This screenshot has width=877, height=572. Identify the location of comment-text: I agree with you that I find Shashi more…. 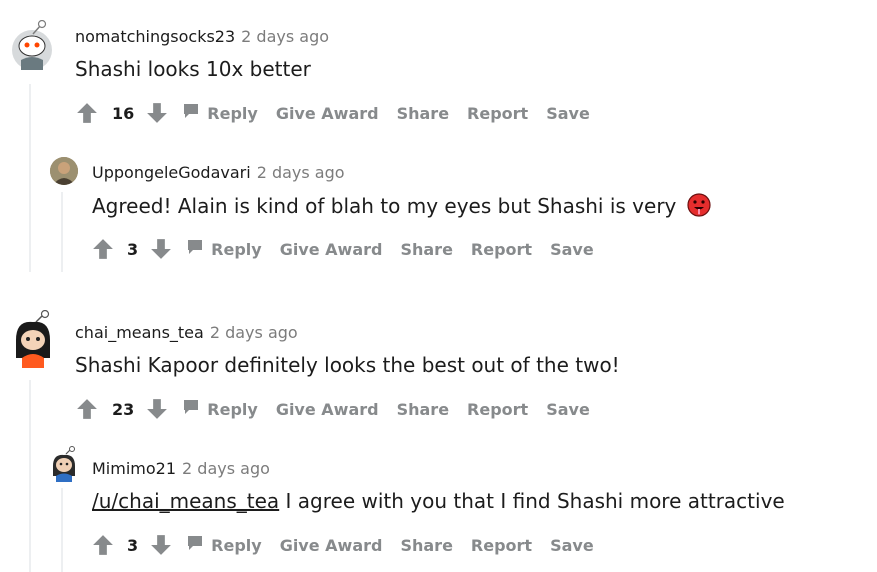
(532, 501).